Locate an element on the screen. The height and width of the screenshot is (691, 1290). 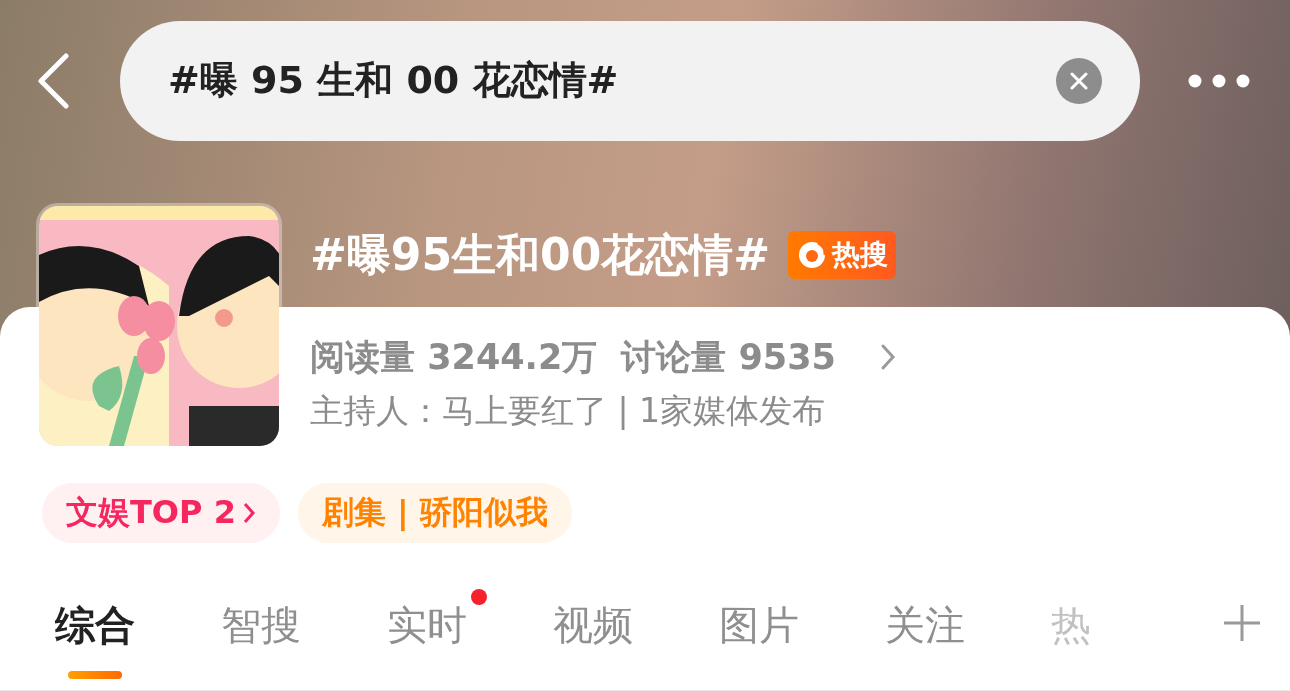
rank-tag: 文娱TOP 2 is located at coordinates (161, 513).